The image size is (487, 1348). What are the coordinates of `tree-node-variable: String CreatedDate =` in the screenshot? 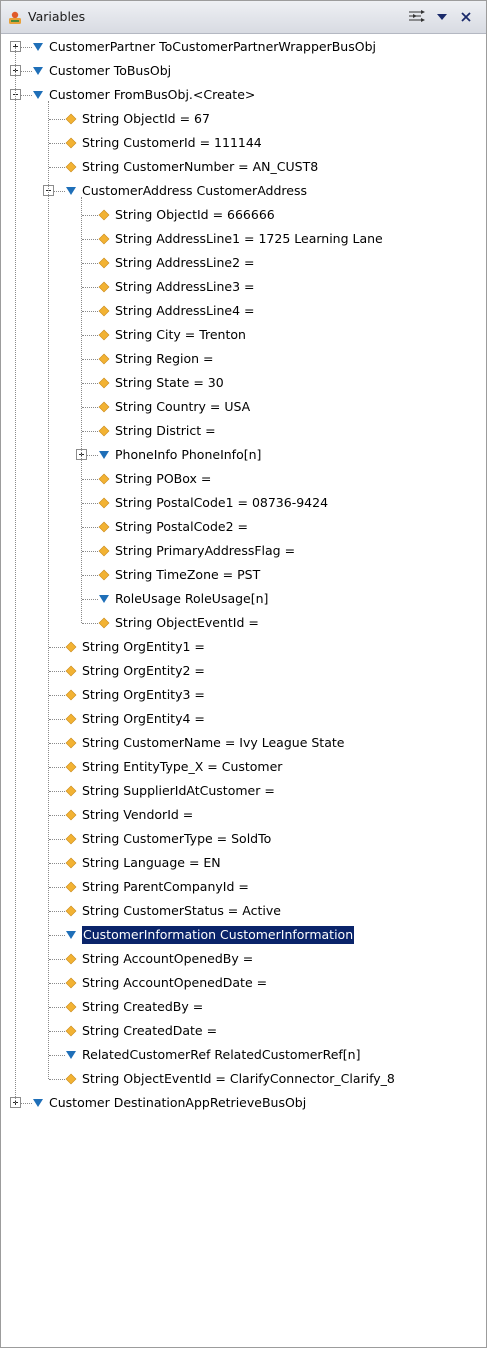 It's located at (243, 1031).